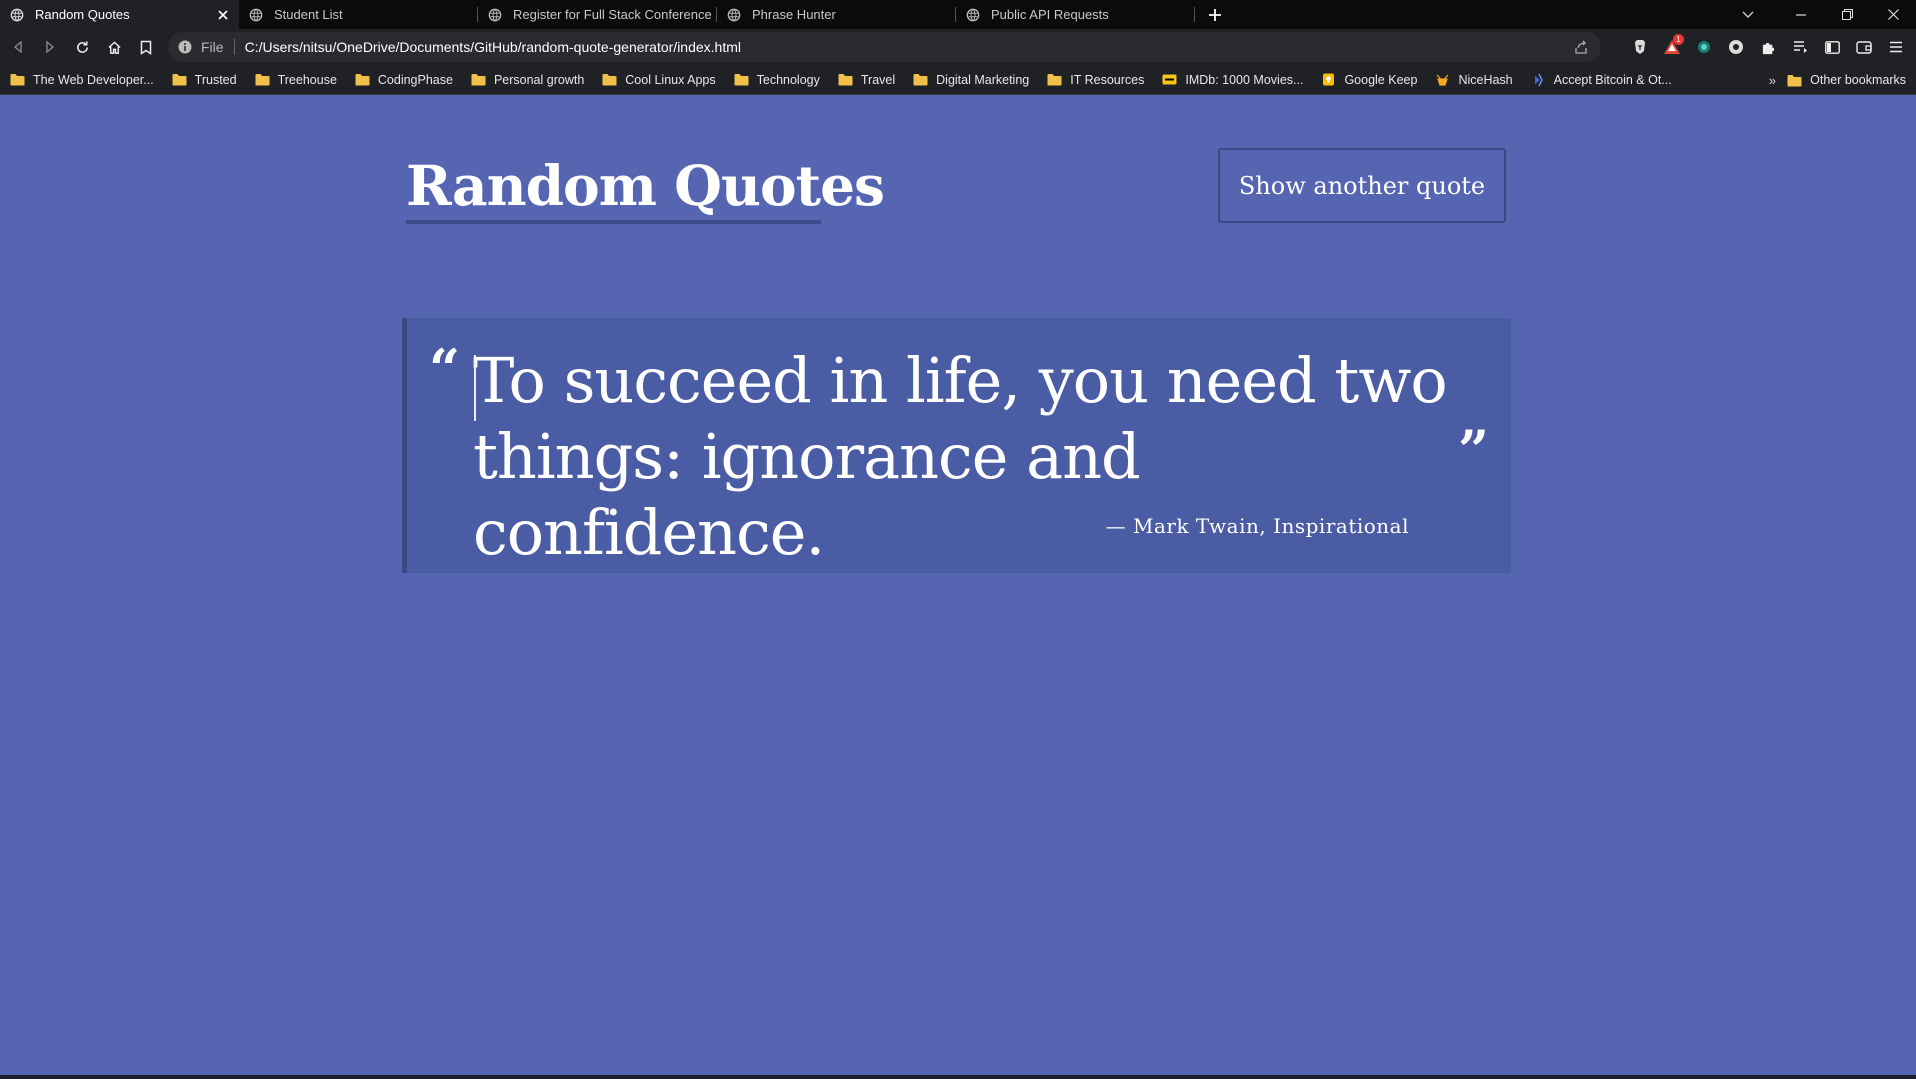 This screenshot has width=1916, height=1079. I want to click on tab-search-button, so click(1748, 14).